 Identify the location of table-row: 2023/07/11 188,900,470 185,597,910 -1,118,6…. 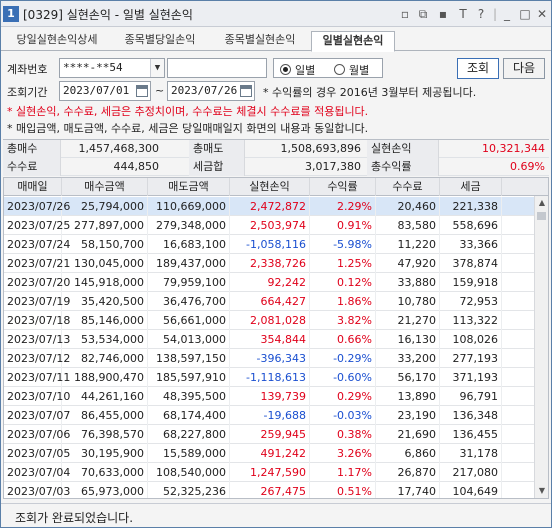
(276, 377).